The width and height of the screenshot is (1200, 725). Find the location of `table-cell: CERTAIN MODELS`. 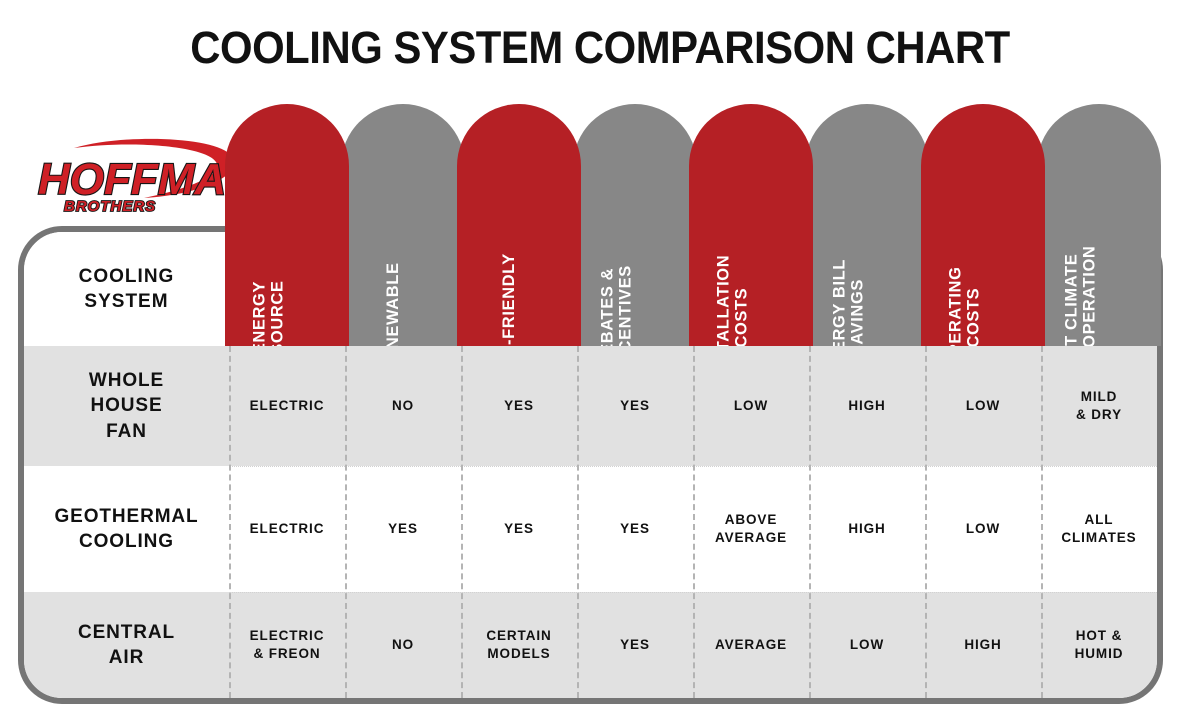

table-cell: CERTAIN MODELS is located at coordinates (519, 645).